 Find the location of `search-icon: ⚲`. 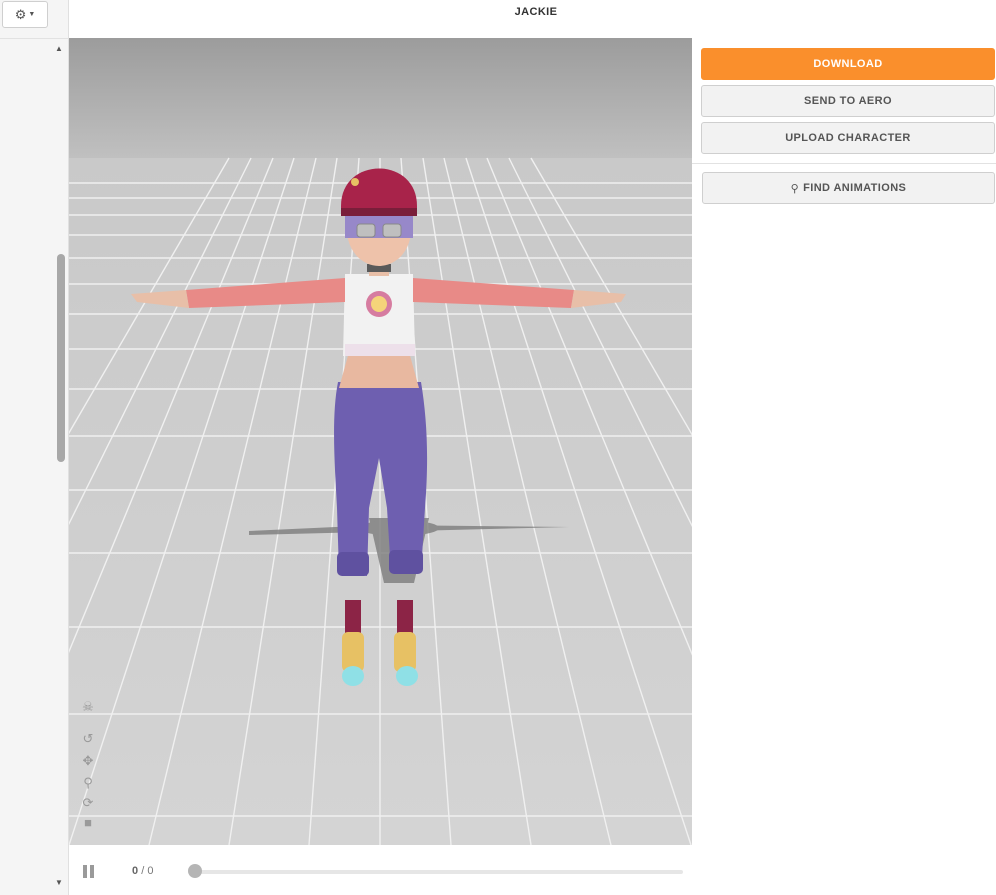

search-icon: ⚲ is located at coordinates (795, 188).